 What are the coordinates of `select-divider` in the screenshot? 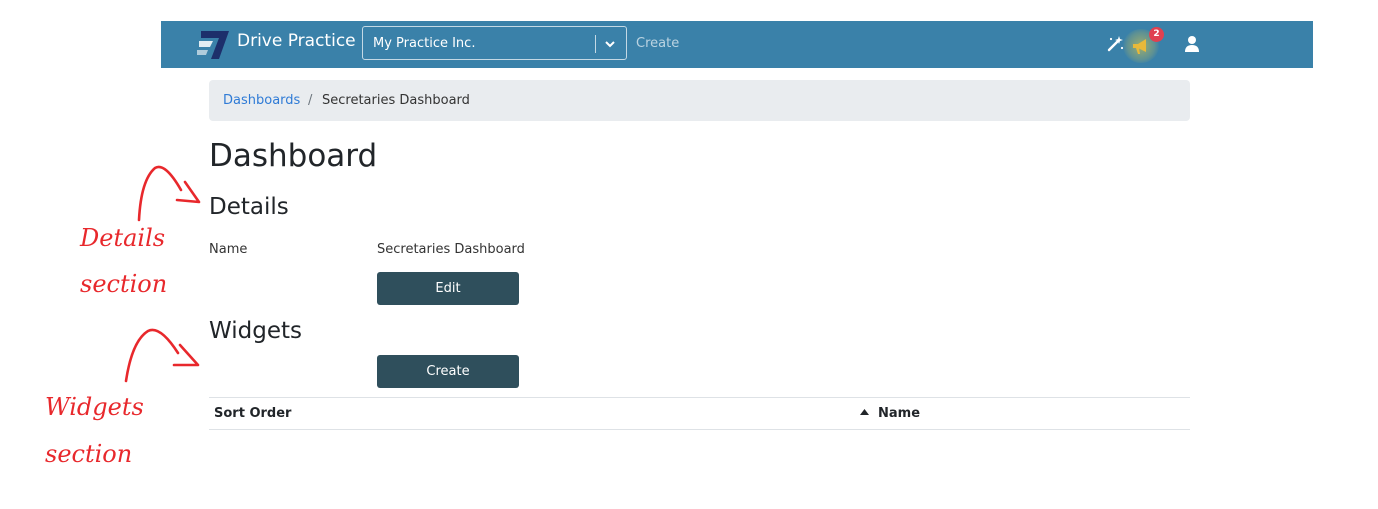 It's located at (595, 44).